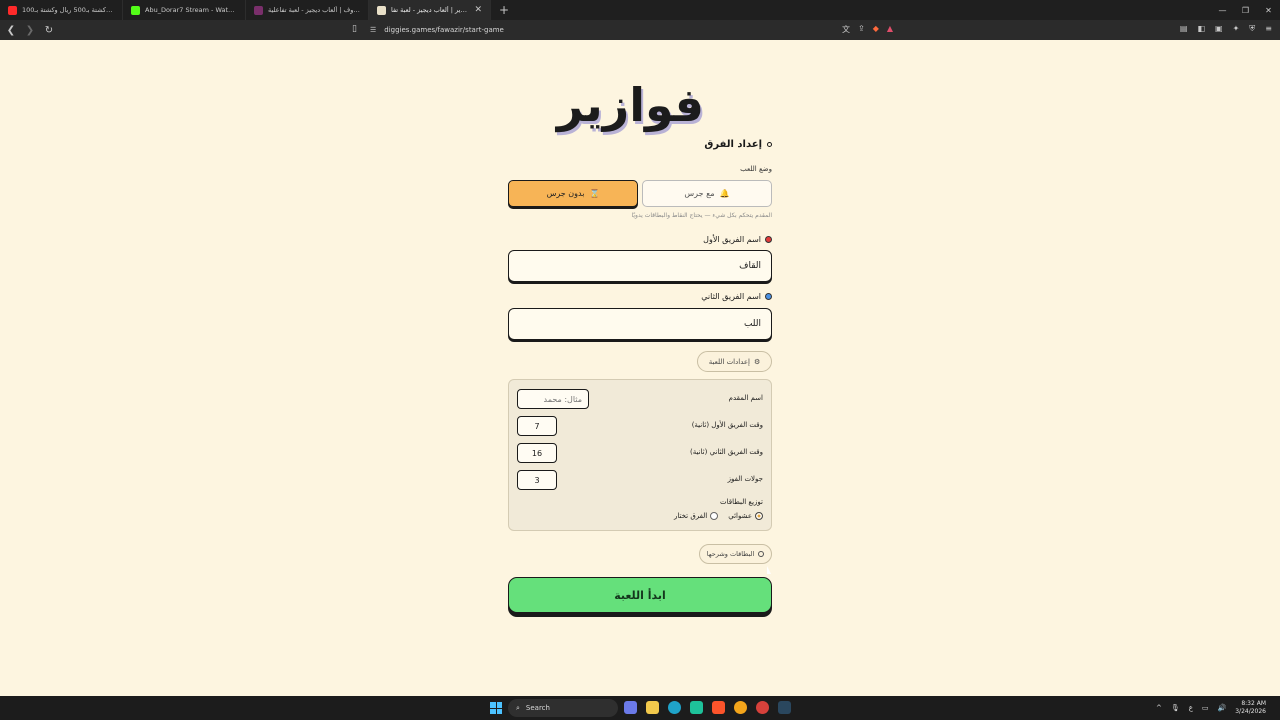 The height and width of the screenshot is (720, 1280). I want to click on clock: 8:32 AM 3/24/2026, so click(1250, 708).